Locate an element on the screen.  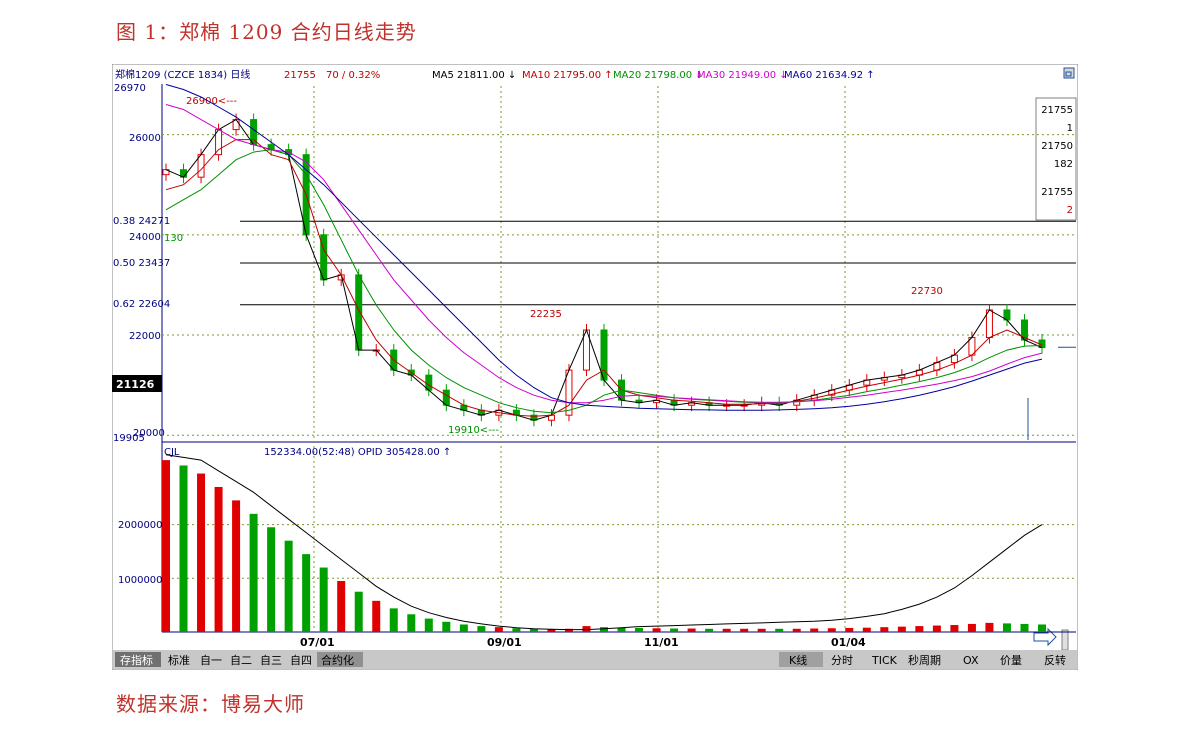
tool-button-timeshare: 分时 is located at coordinates (842, 660).